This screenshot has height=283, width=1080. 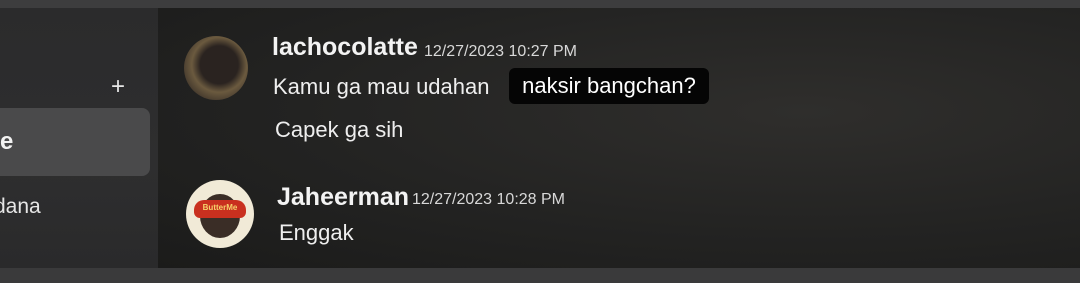 I want to click on add-channel-button: +, so click(x=118, y=87).